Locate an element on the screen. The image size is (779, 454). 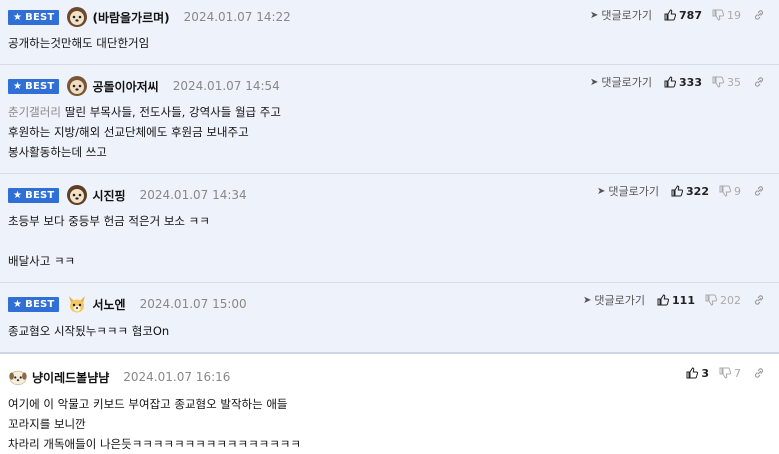
nickname: 시진핑 is located at coordinates (108, 195).